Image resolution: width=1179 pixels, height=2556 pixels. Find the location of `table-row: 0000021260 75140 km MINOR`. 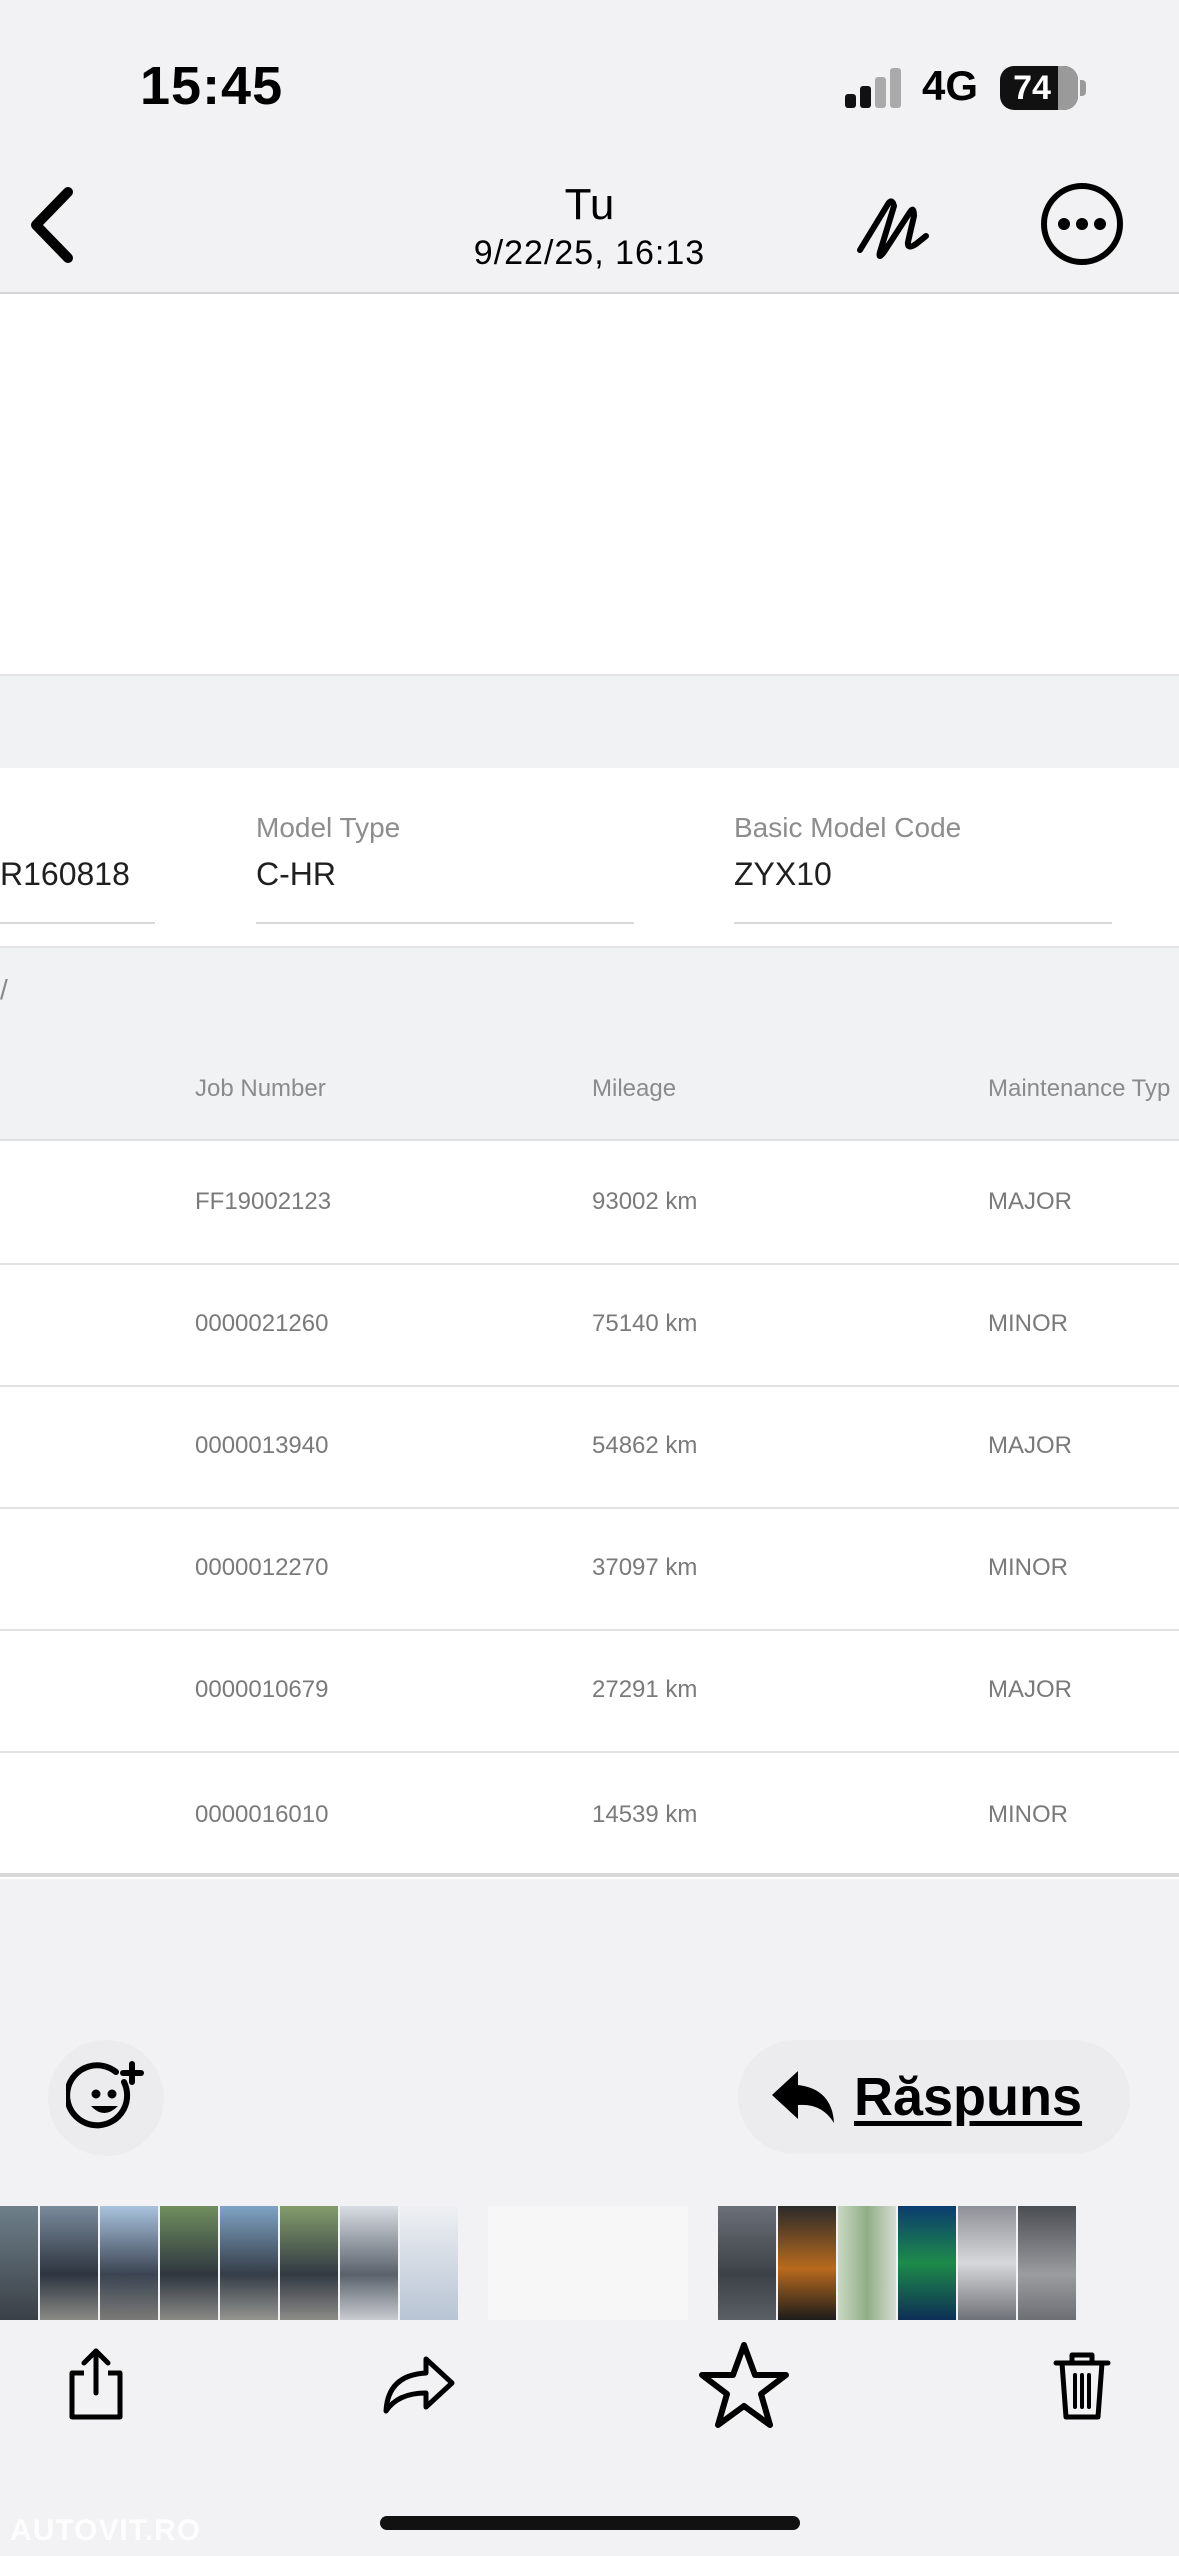

table-row: 0000021260 75140 km MINOR is located at coordinates (589, 1325).